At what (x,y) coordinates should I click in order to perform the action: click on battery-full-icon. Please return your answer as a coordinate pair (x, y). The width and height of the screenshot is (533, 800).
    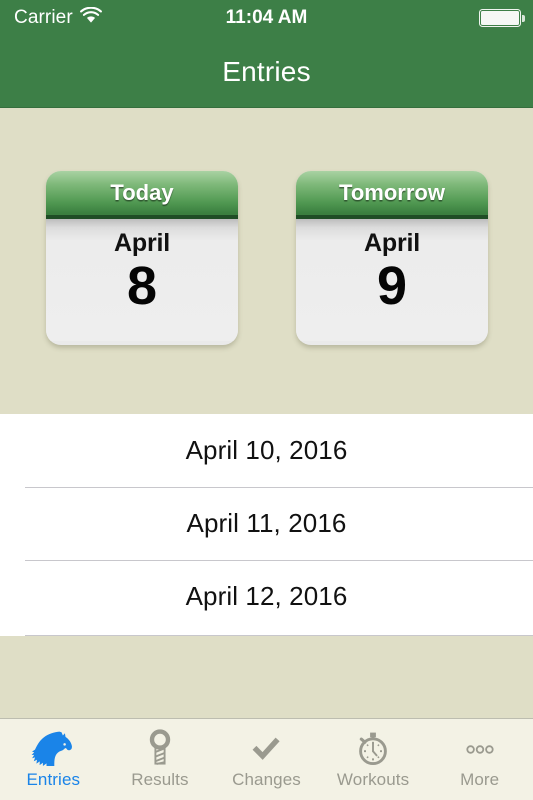
    Looking at the image, I should click on (502, 18).